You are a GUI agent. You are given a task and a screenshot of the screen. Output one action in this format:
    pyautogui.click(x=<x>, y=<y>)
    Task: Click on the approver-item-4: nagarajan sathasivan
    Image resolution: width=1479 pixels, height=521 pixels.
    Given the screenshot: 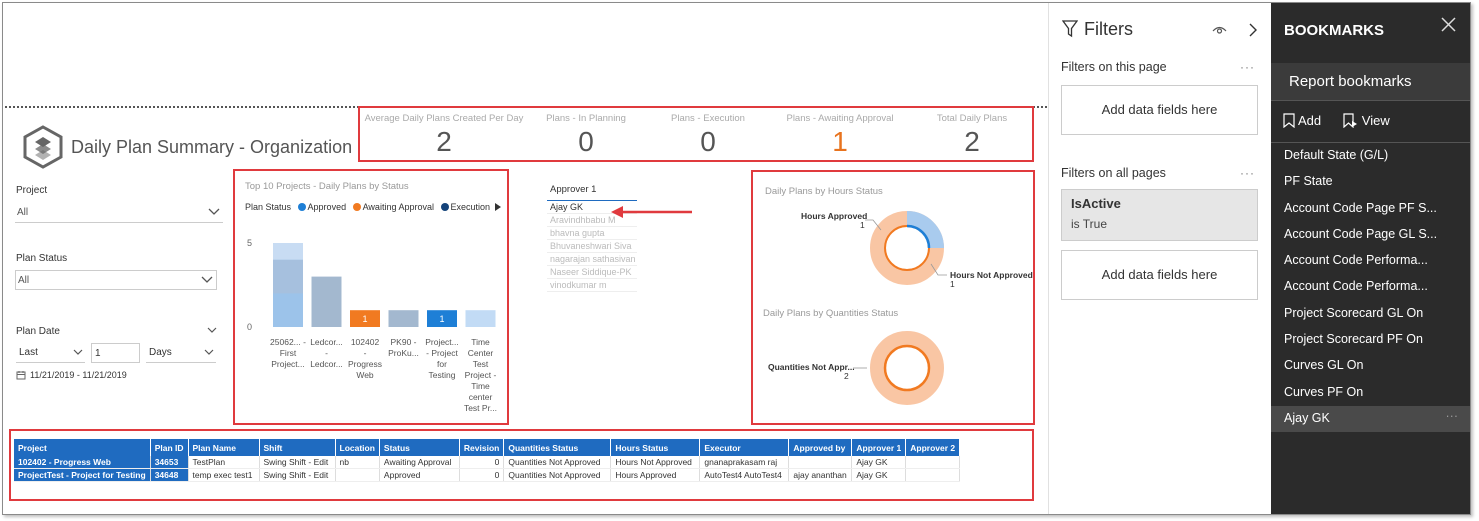 What is the action you would take?
    pyautogui.click(x=592, y=259)
    